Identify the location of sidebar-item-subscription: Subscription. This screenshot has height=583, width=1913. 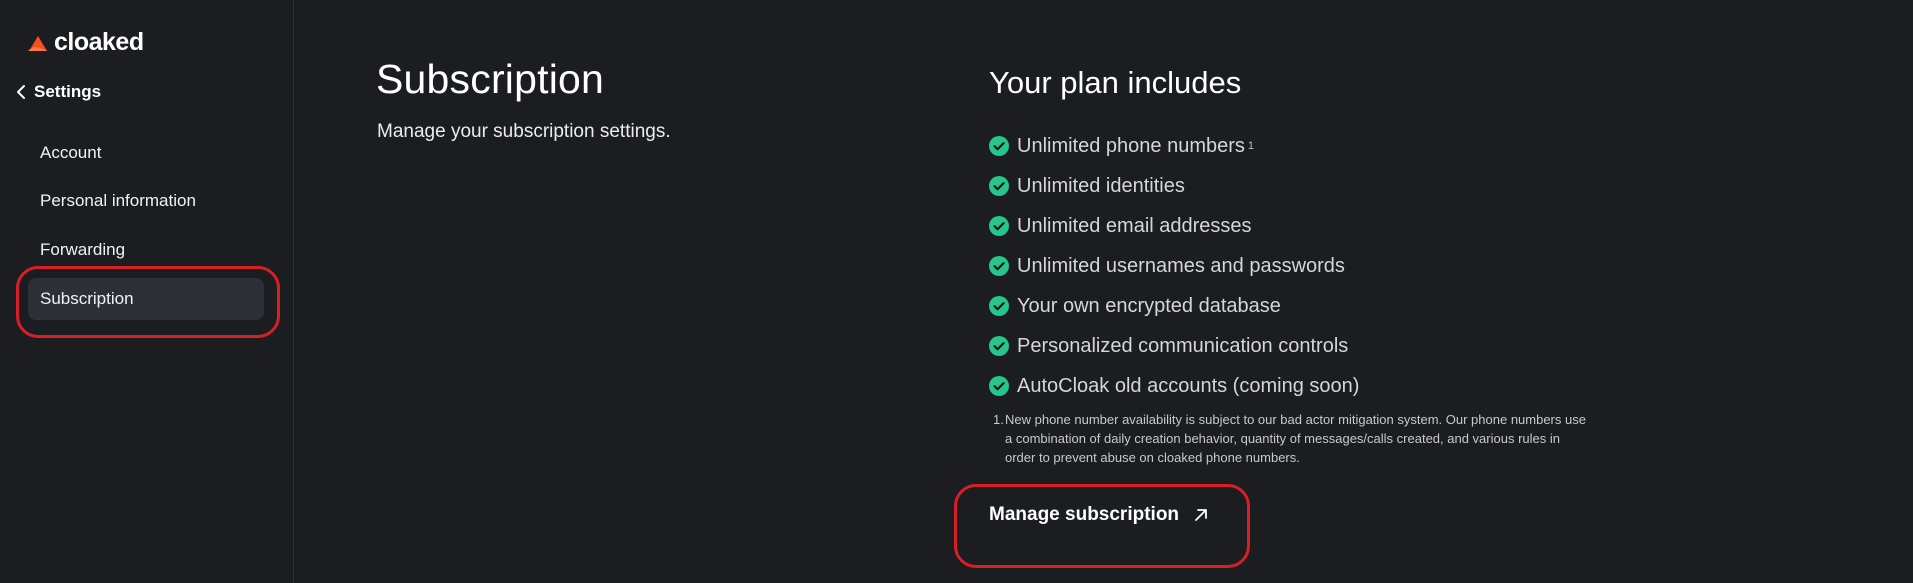
(146, 299).